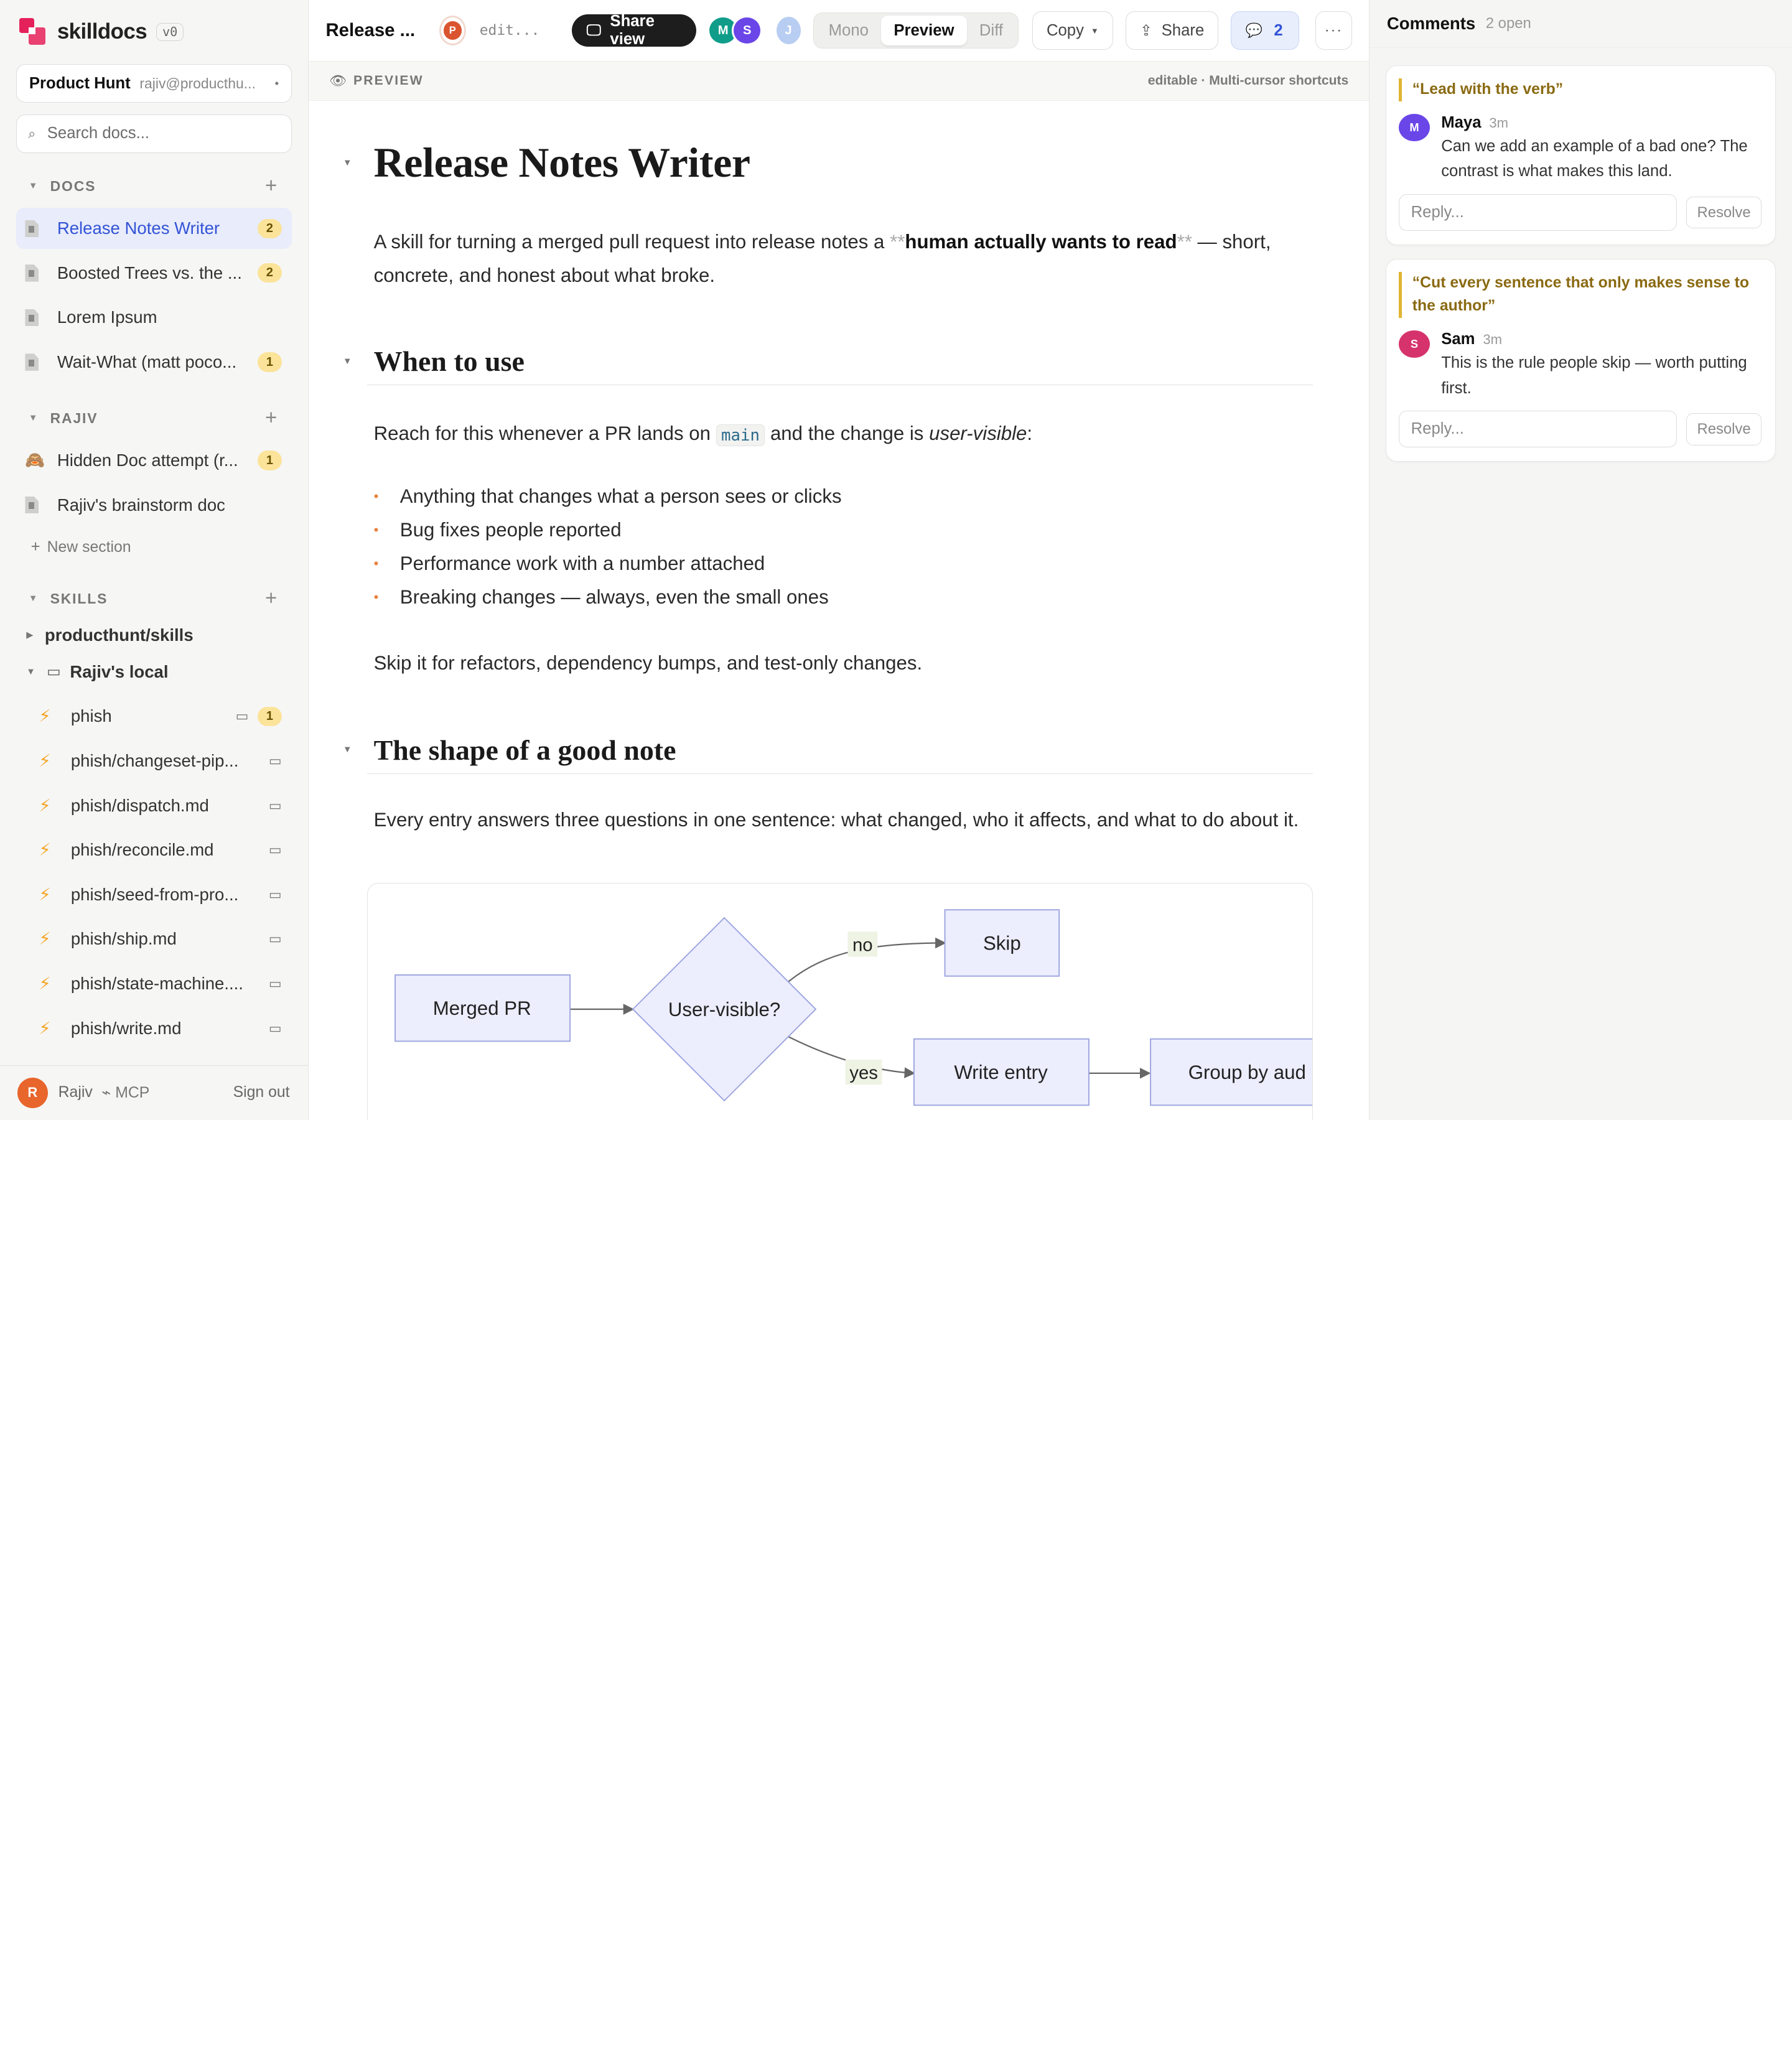 The height and width of the screenshot is (2057, 1792). What do you see at coordinates (45, 805) in the screenshot?
I see `bolt-icon: ⚡` at bounding box center [45, 805].